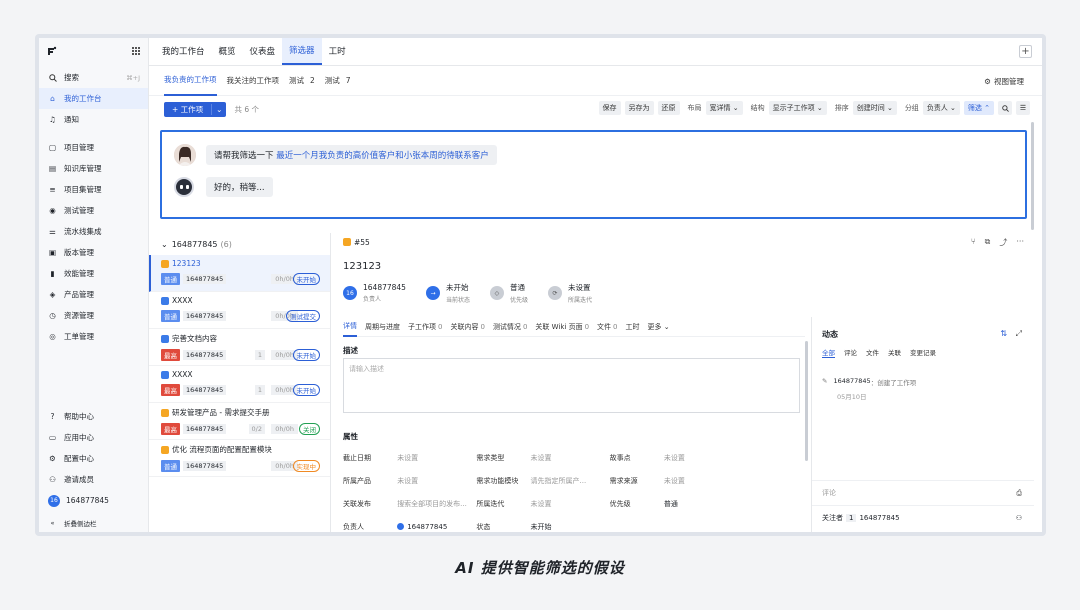  What do you see at coordinates (93, 416) in the screenshot?
I see `sidebar-item-bottom-0: ? 帮助中心` at bounding box center [93, 416].